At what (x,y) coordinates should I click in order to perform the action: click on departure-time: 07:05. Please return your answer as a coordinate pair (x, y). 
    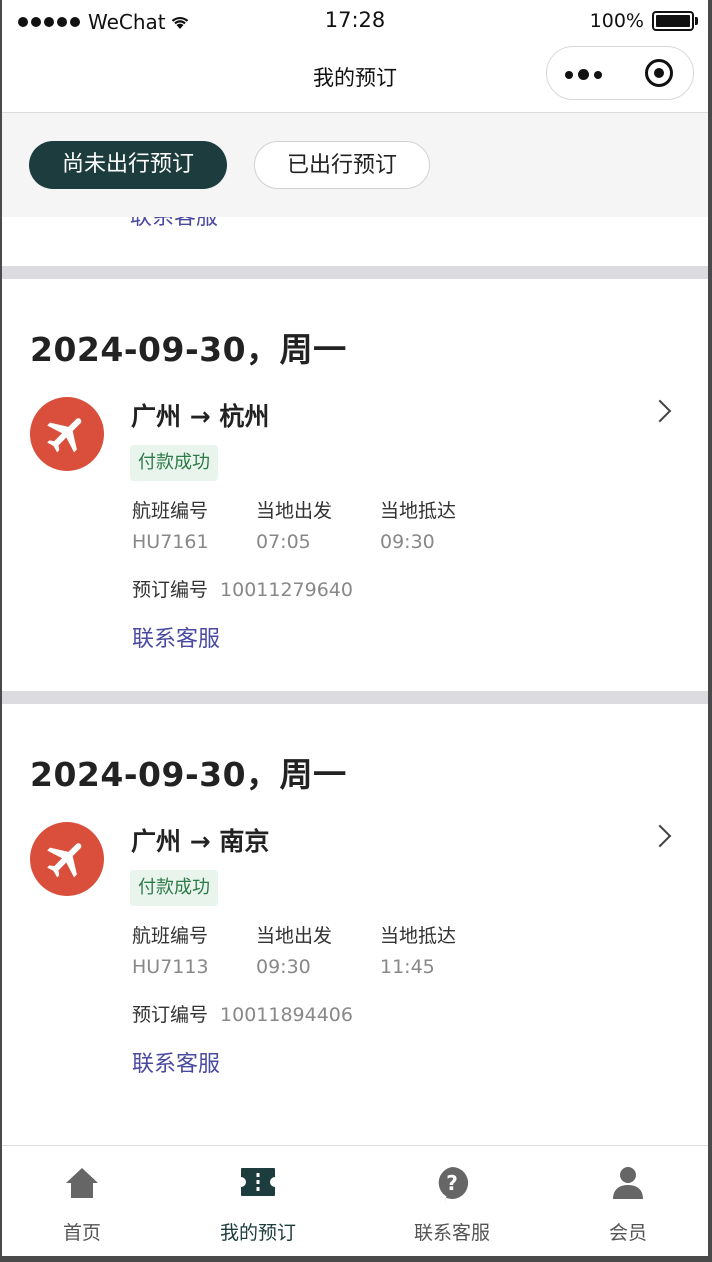
    Looking at the image, I should click on (283, 542).